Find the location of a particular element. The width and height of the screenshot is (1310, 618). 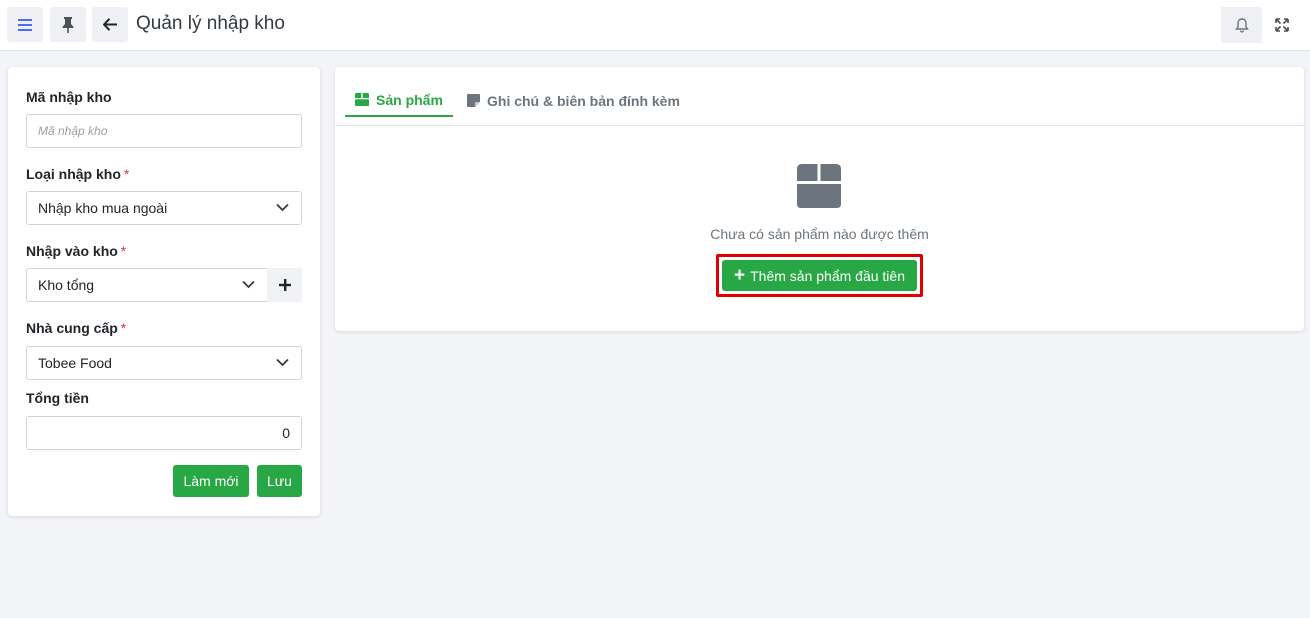

hamburger-icon is located at coordinates (25, 24).